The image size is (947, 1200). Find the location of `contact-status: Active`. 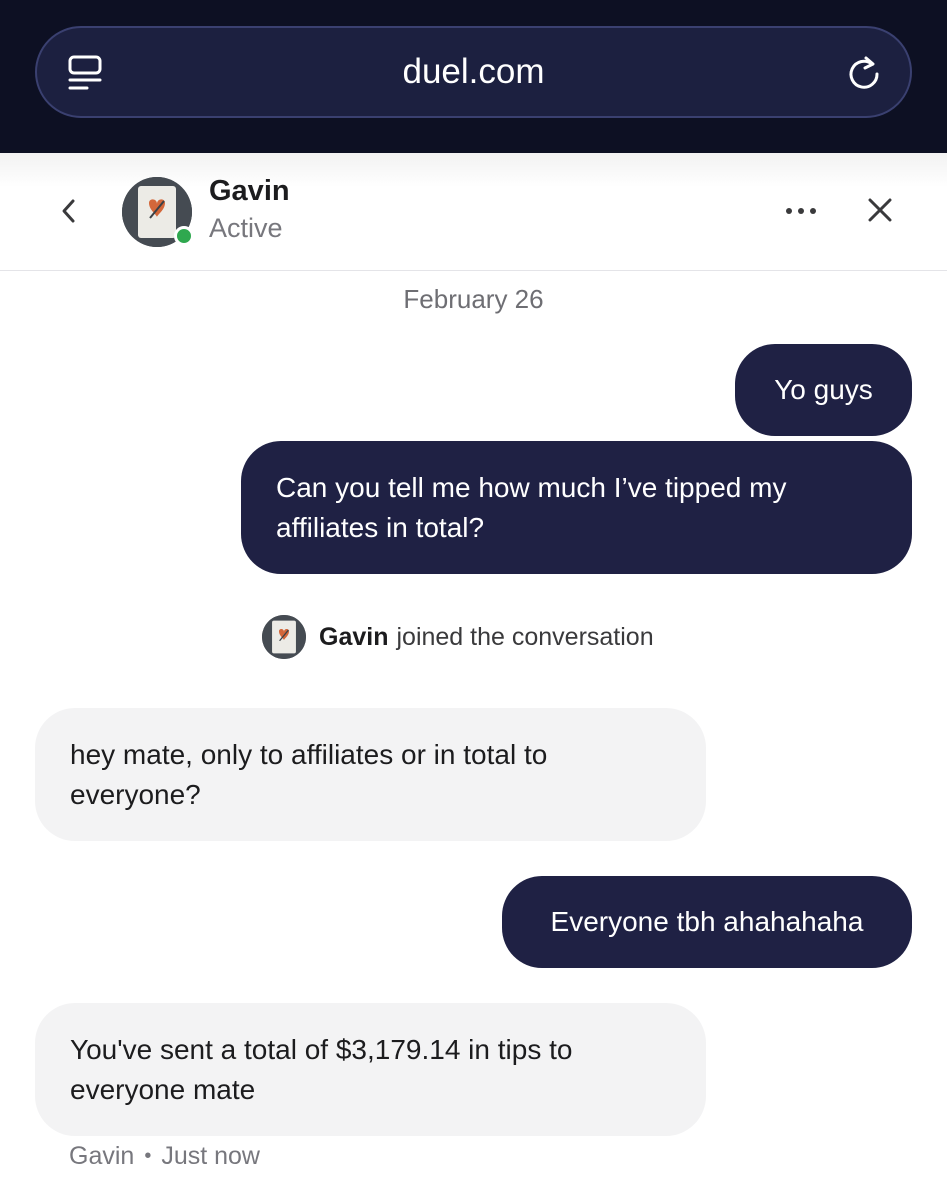

contact-status: Active is located at coordinates (246, 228).